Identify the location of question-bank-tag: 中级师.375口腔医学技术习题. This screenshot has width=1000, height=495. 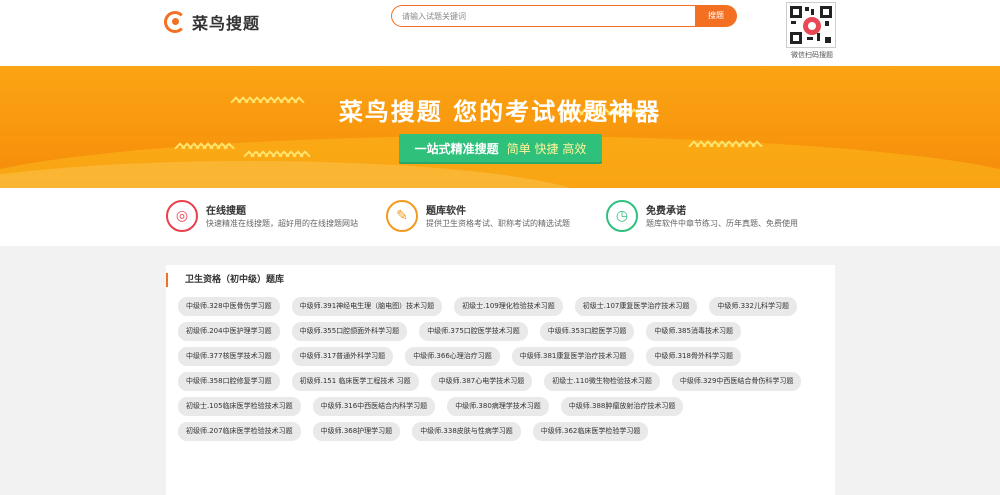
(473, 331).